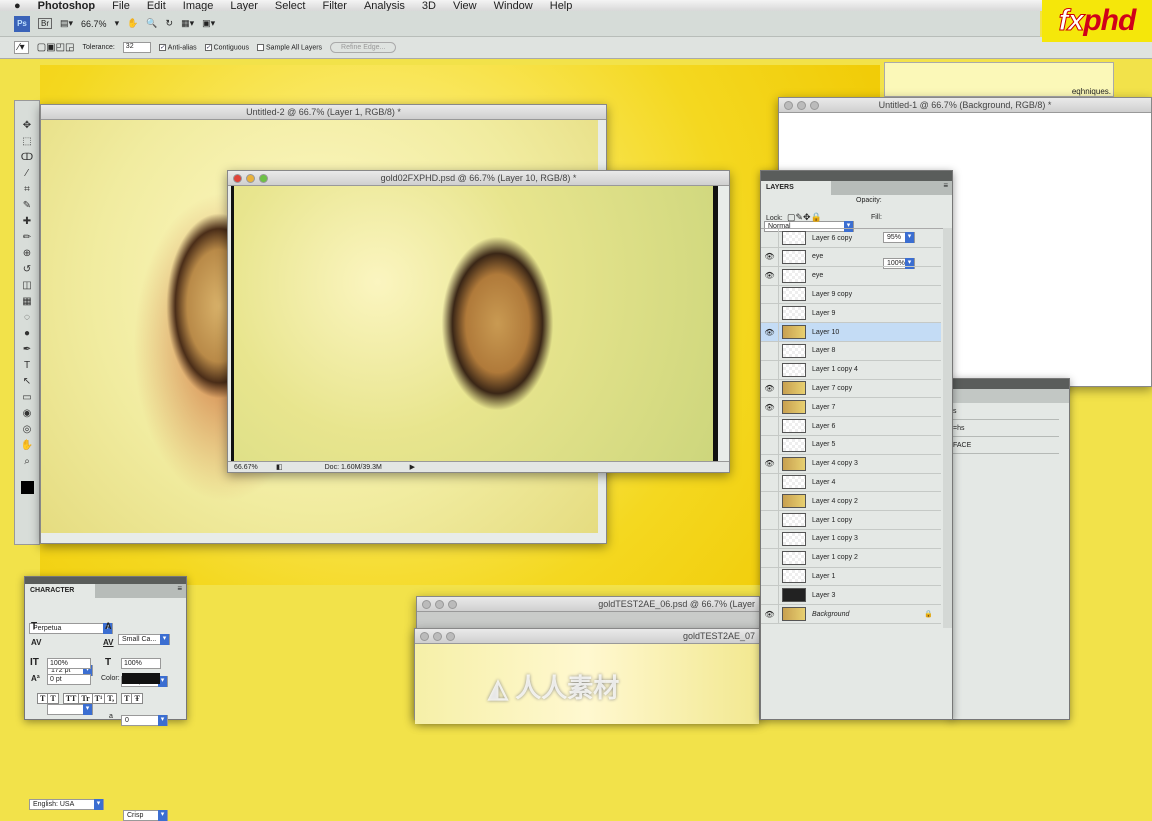 The image size is (1152, 821). Describe the element at coordinates (947, 428) in the screenshot. I see `layers-scrollbar` at that location.